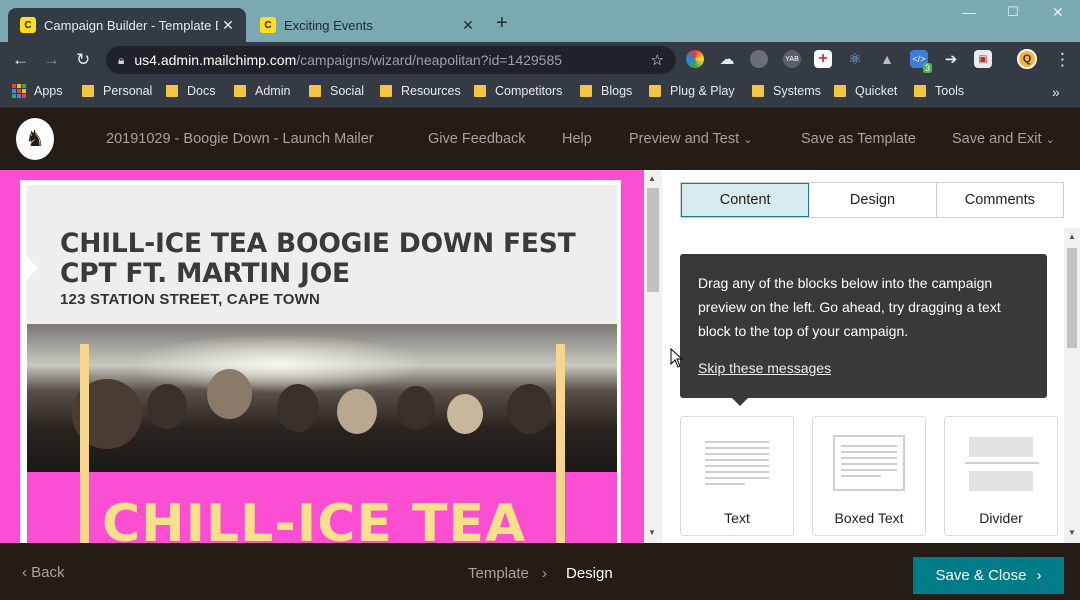 Image resolution: width=1080 pixels, height=600 pixels. Describe the element at coordinates (653, 356) in the screenshot. I see `preview-scrollbar: ▲ ▼` at that location.